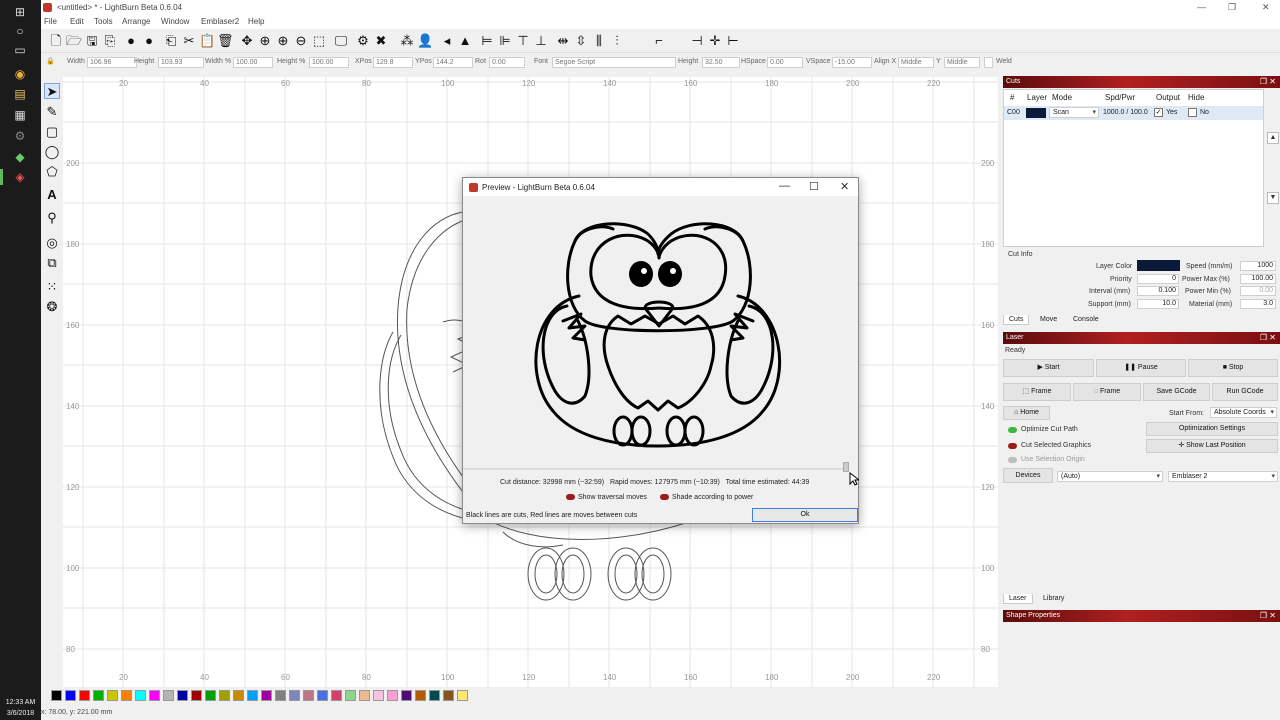 The width and height of the screenshot is (1280, 720). Describe the element at coordinates (1036, 113) in the screenshot. I see `layer-color-swatch` at that location.